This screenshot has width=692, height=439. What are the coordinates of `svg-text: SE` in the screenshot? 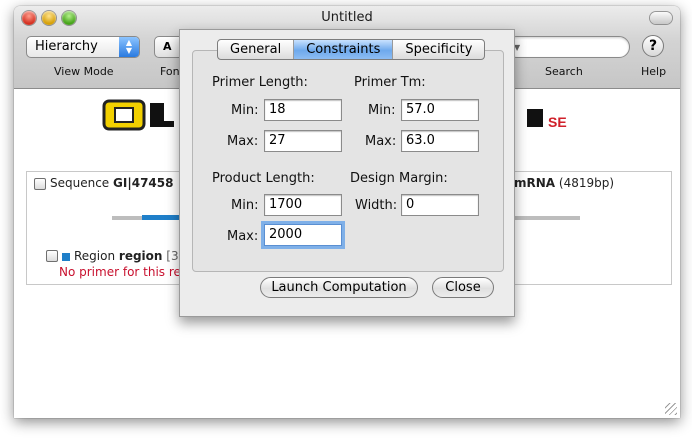 It's located at (557, 122).